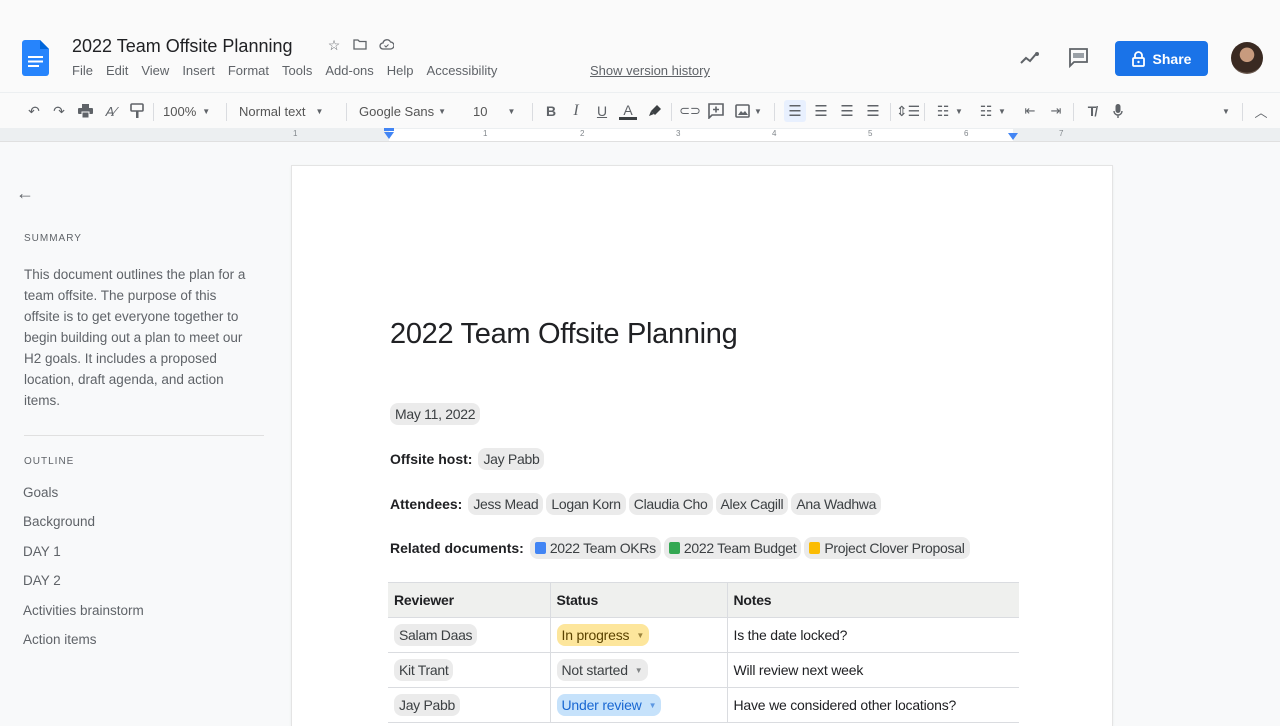  What do you see at coordinates (872, 705) in the screenshot?
I see `notes-cell: Have we considered other locations?` at bounding box center [872, 705].